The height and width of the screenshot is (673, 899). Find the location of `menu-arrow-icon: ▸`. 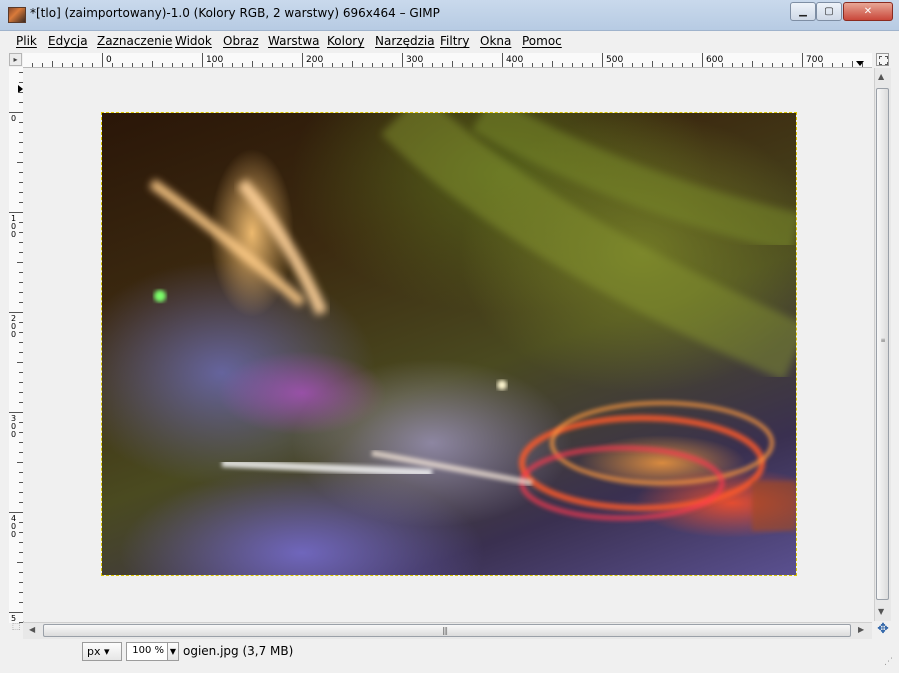

menu-arrow-icon: ▸ is located at coordinates (15, 59).